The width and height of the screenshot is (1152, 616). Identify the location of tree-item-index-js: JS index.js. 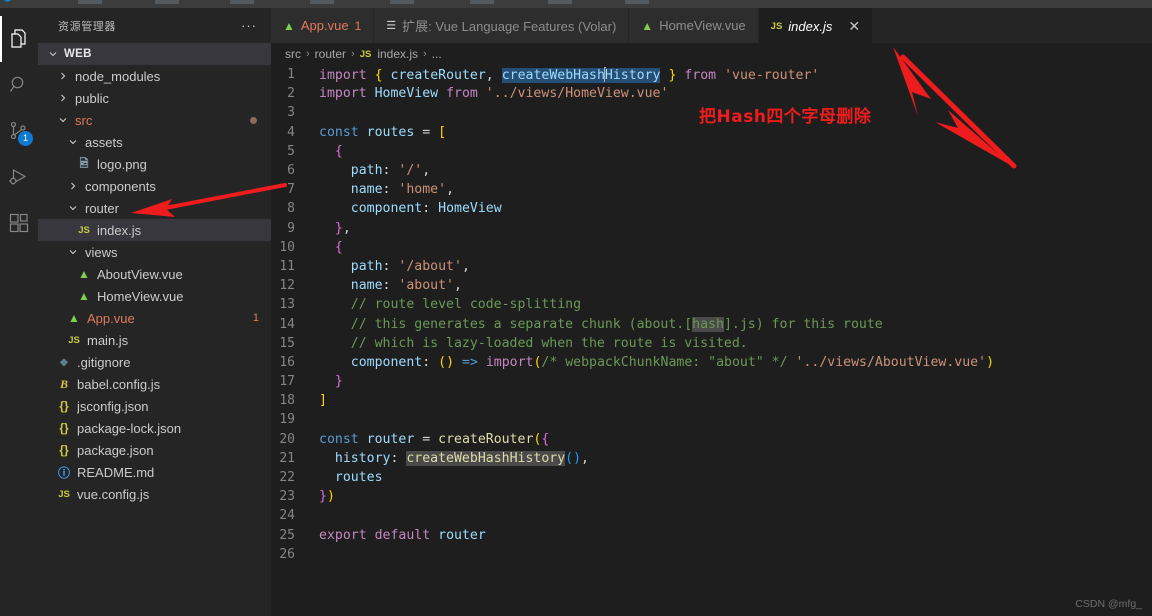
(154, 230).